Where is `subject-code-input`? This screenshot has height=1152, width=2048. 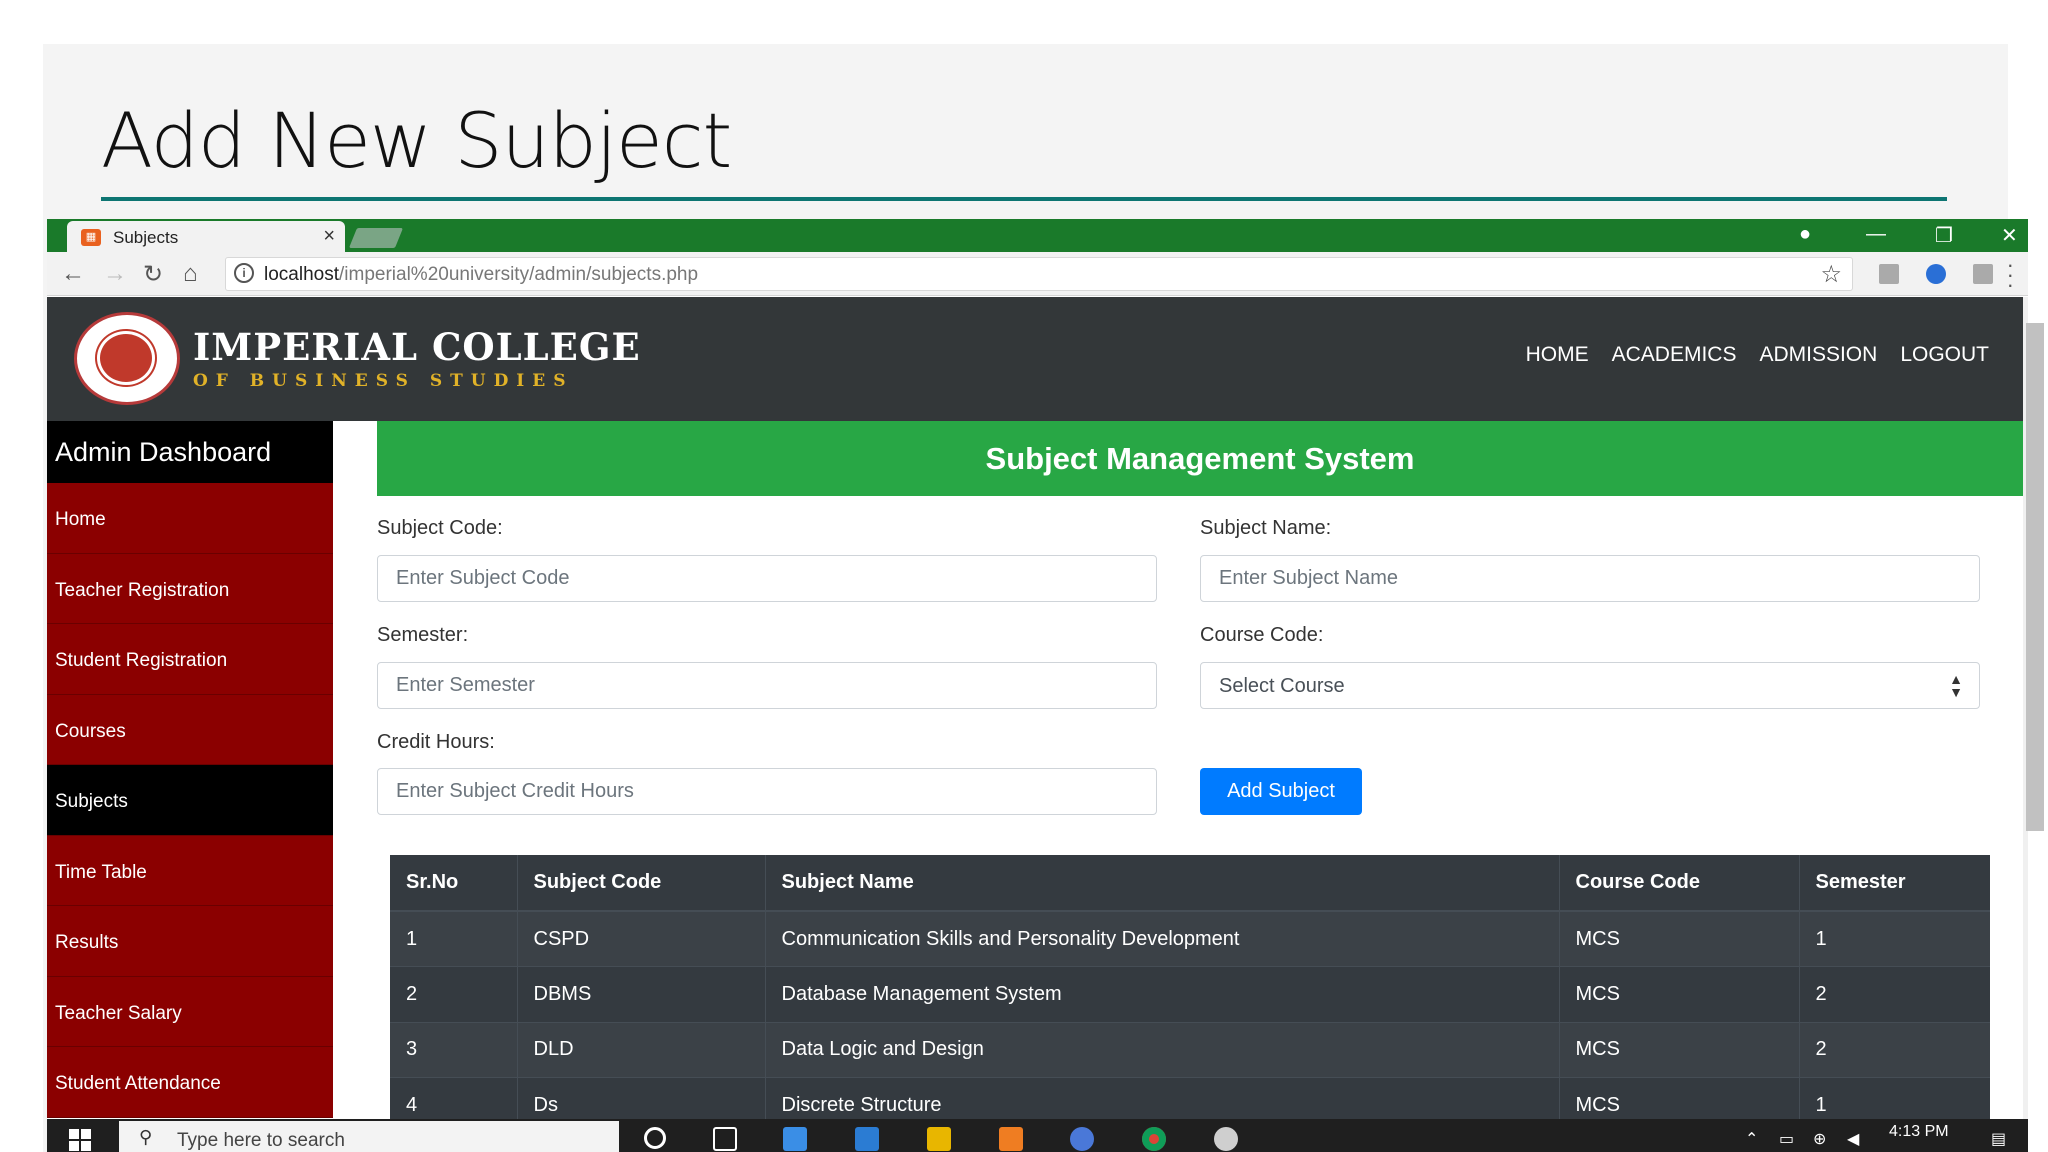
subject-code-input is located at coordinates (767, 578).